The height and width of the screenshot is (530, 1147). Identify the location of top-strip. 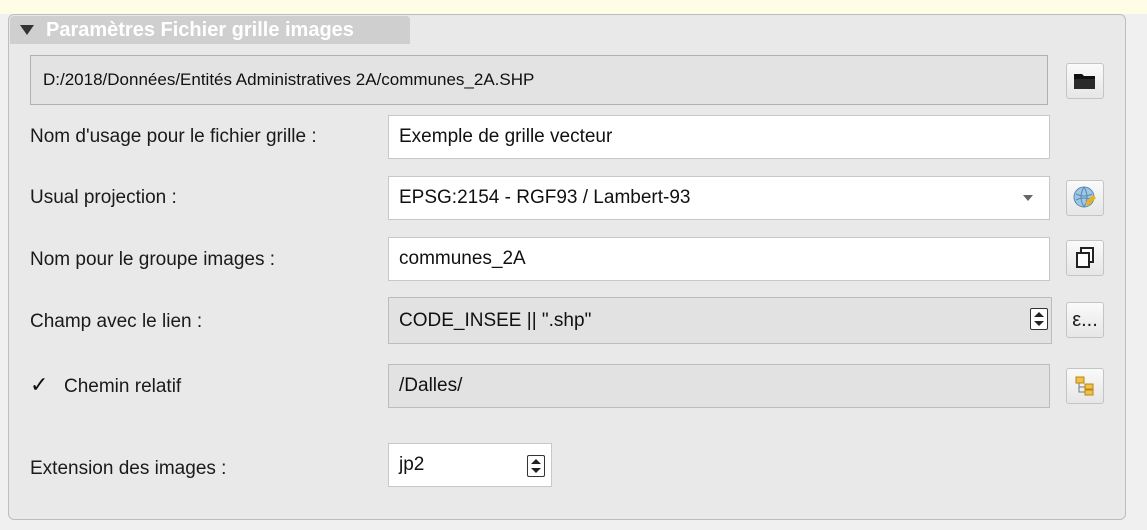
(573, 7).